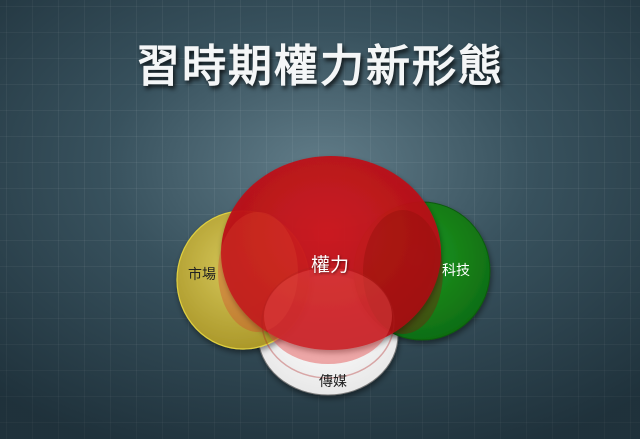 This screenshot has width=640, height=439. Describe the element at coordinates (328, 316) in the screenshot. I see `power-media-overlap` at that location.